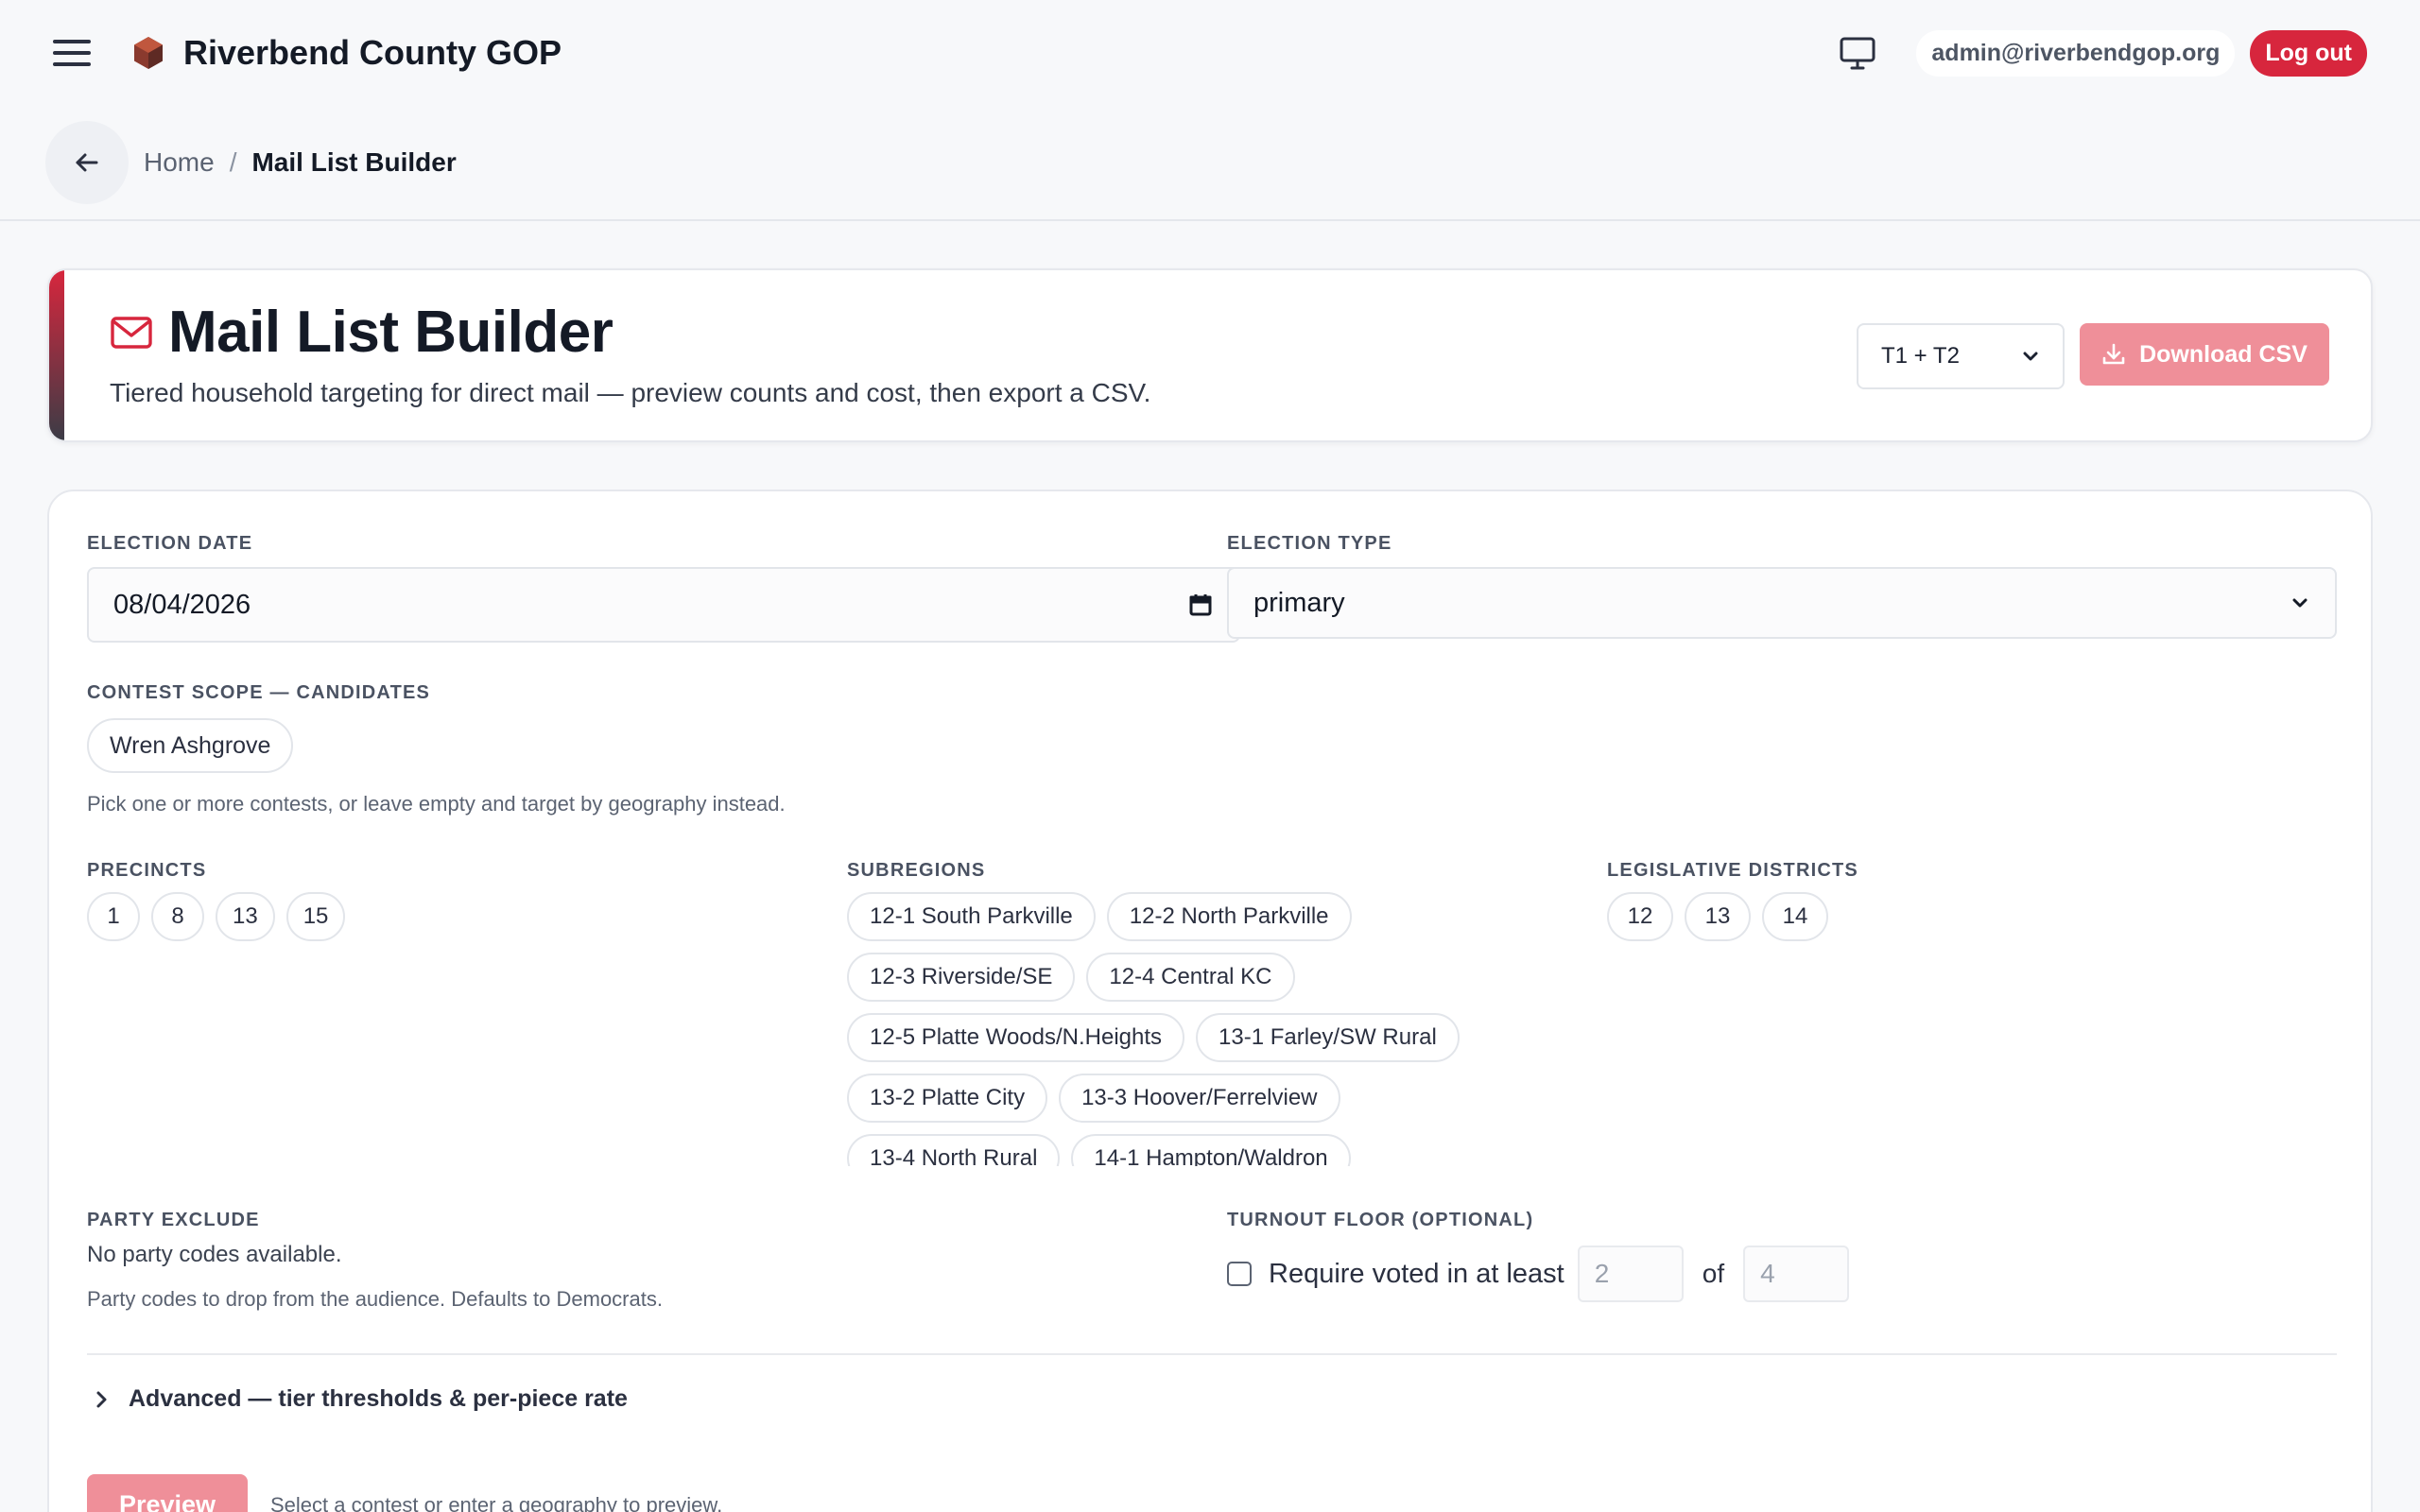  Describe the element at coordinates (1212, 1354) in the screenshot. I see `section-divider` at that location.